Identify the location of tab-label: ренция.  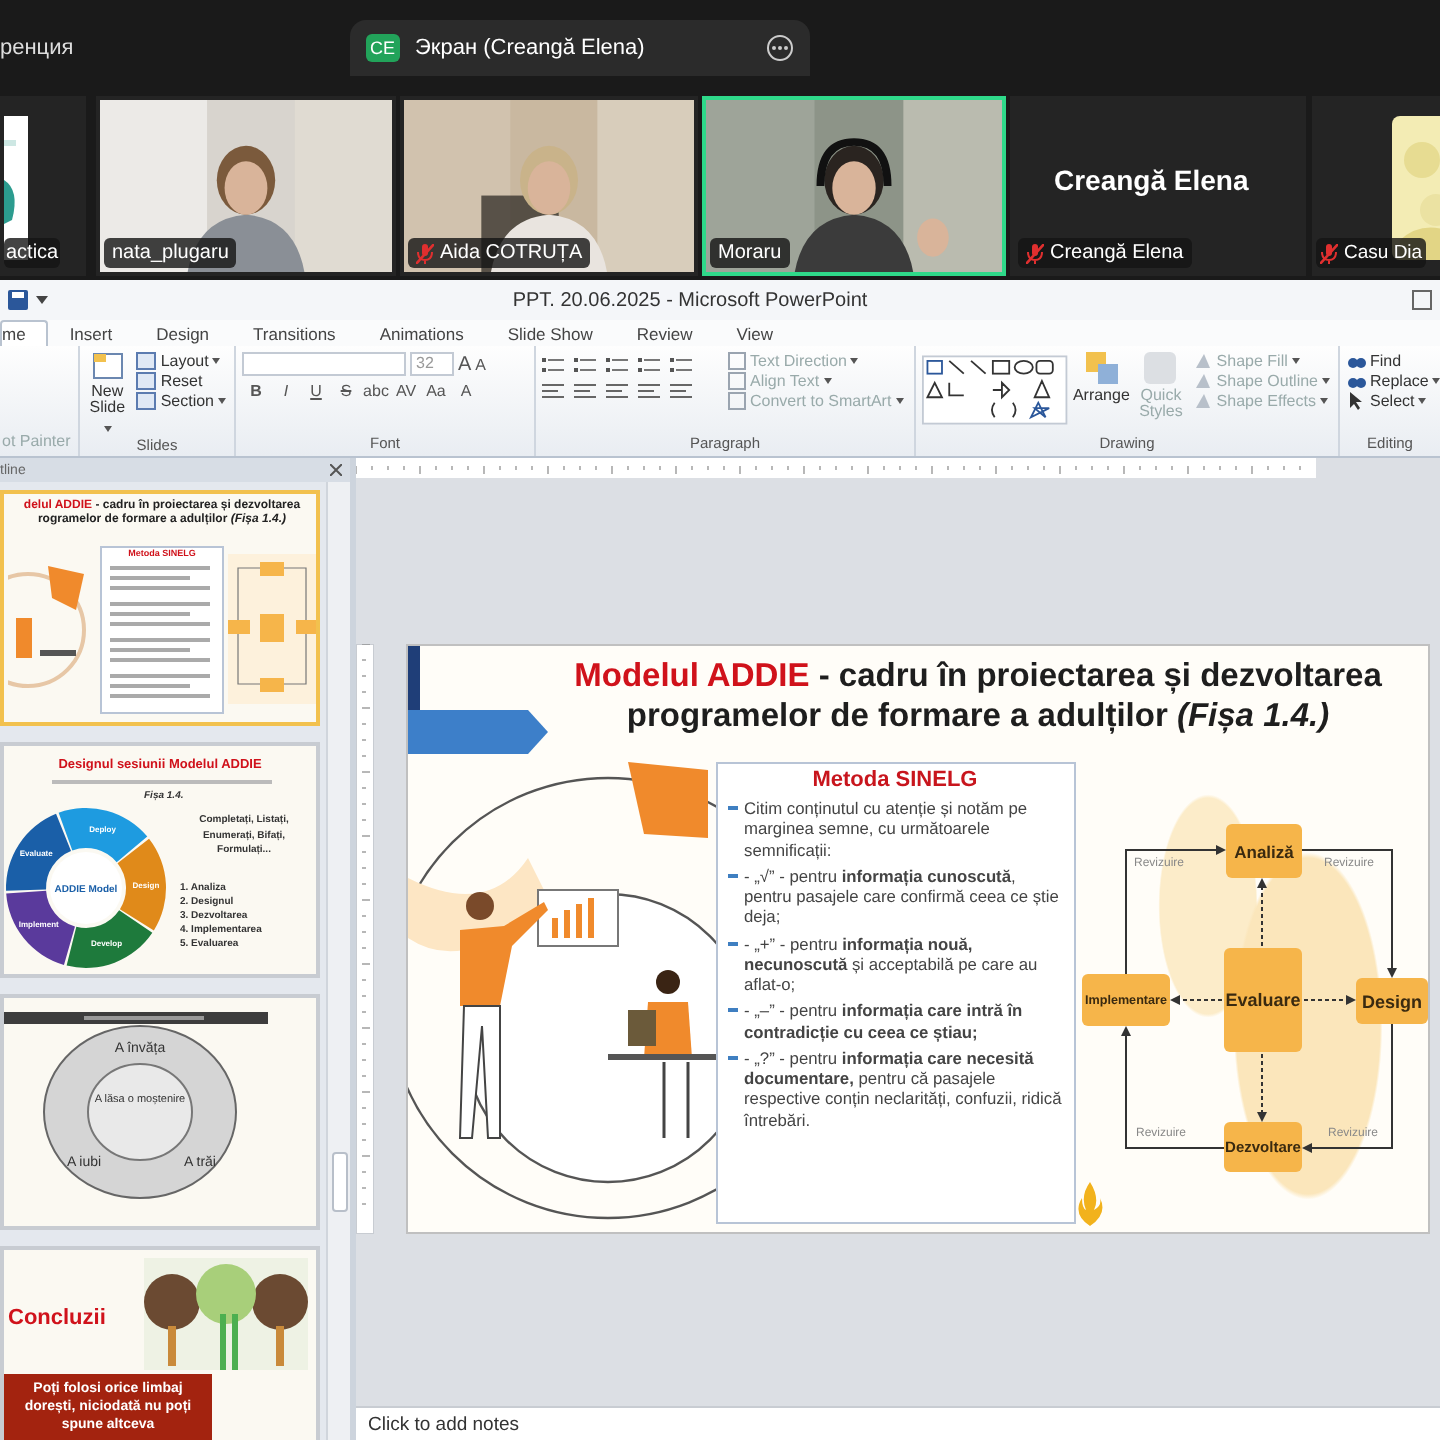
(38, 48).